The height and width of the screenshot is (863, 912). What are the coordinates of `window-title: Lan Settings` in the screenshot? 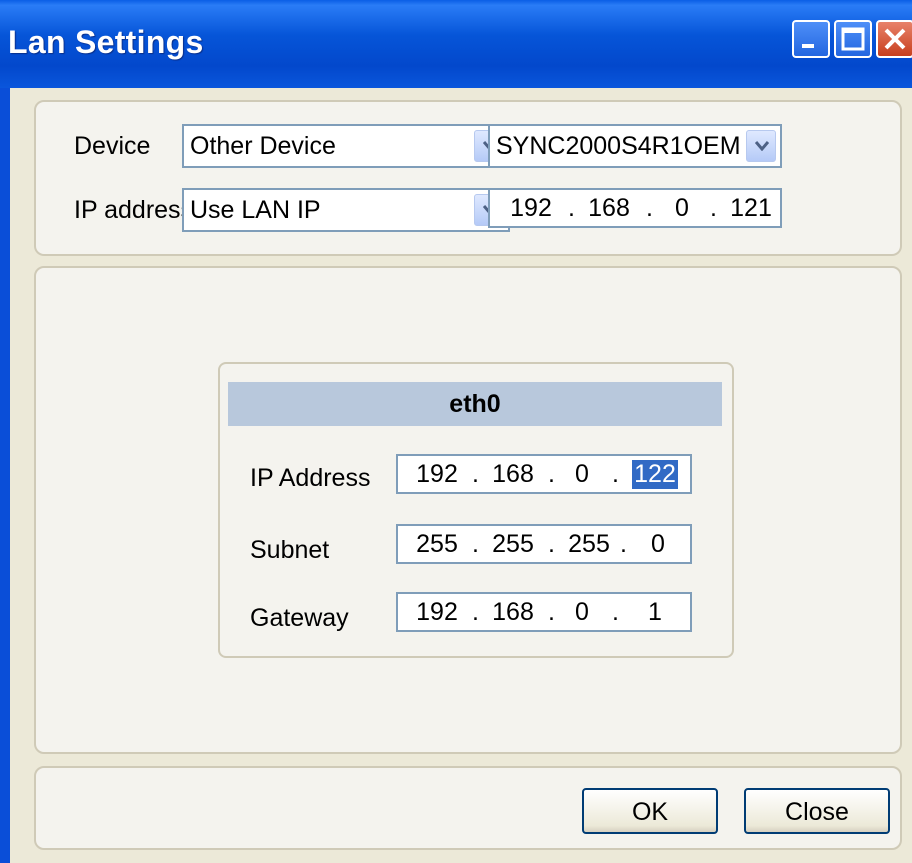 It's located at (106, 42).